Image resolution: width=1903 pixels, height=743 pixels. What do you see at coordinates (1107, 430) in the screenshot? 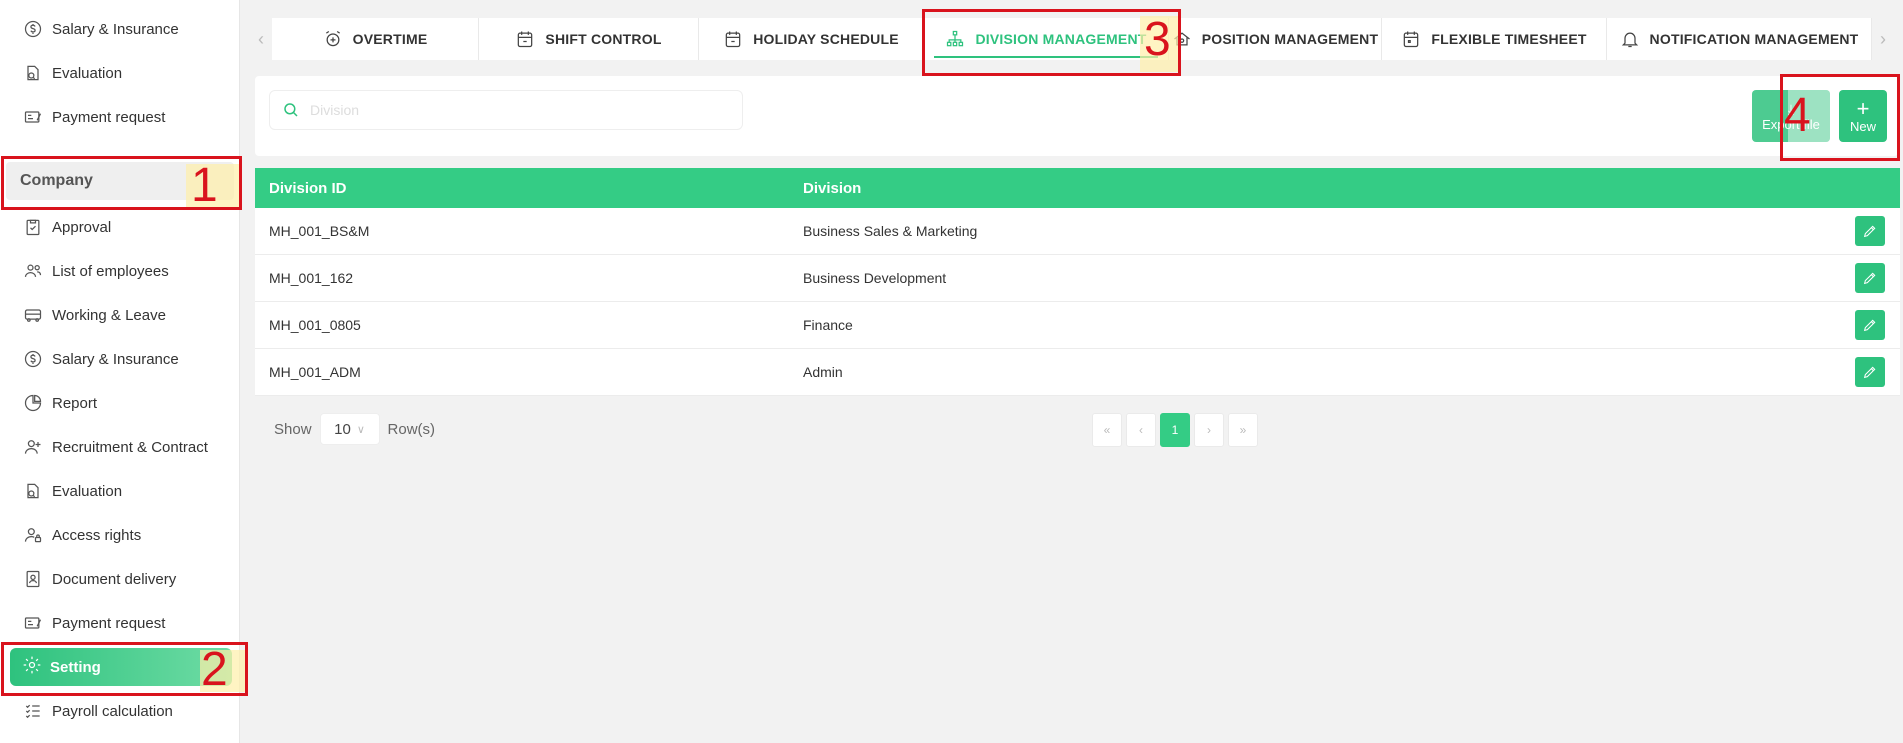
I see `page-first-button: «` at bounding box center [1107, 430].